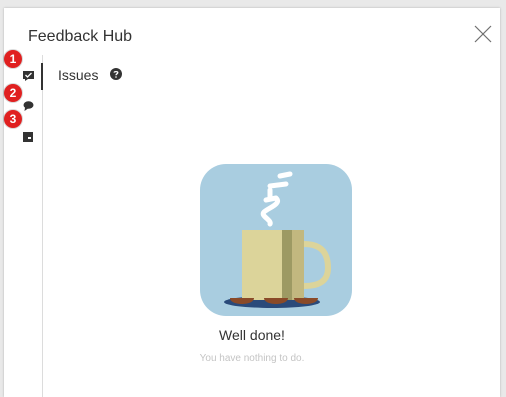 This screenshot has height=397, width=506. I want to click on issues-check-icon, so click(28, 76).